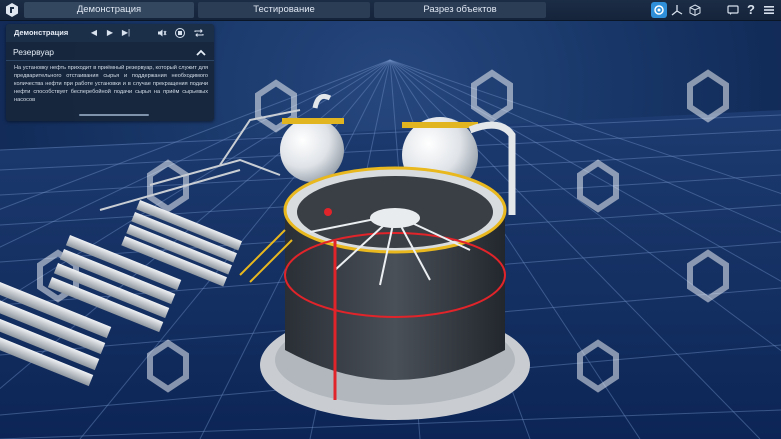  What do you see at coordinates (201, 52) in the screenshot?
I see `chevron-up-icon` at bounding box center [201, 52].